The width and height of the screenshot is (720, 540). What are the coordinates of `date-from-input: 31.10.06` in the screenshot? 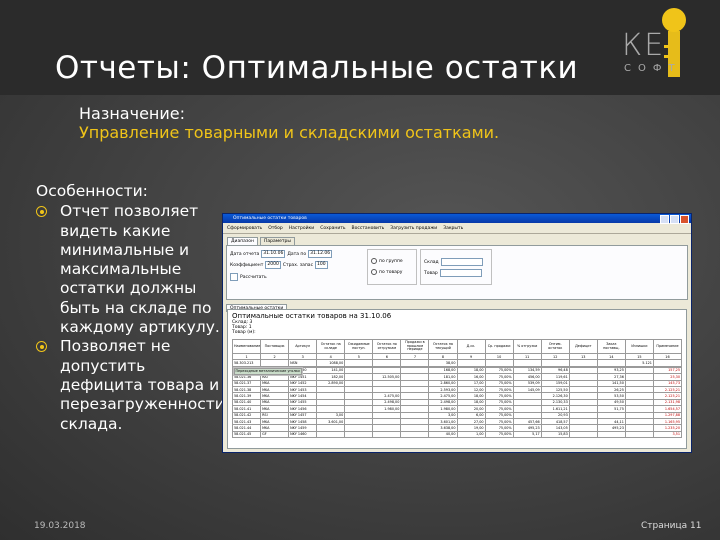 It's located at (273, 254).